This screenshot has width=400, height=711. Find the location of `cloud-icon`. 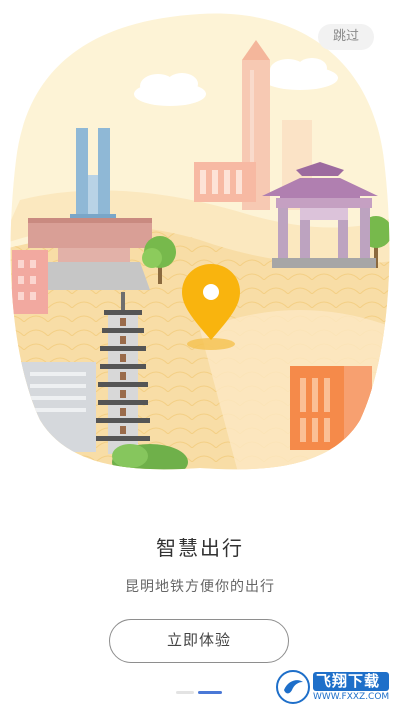

cloud-icon is located at coordinates (170, 89).